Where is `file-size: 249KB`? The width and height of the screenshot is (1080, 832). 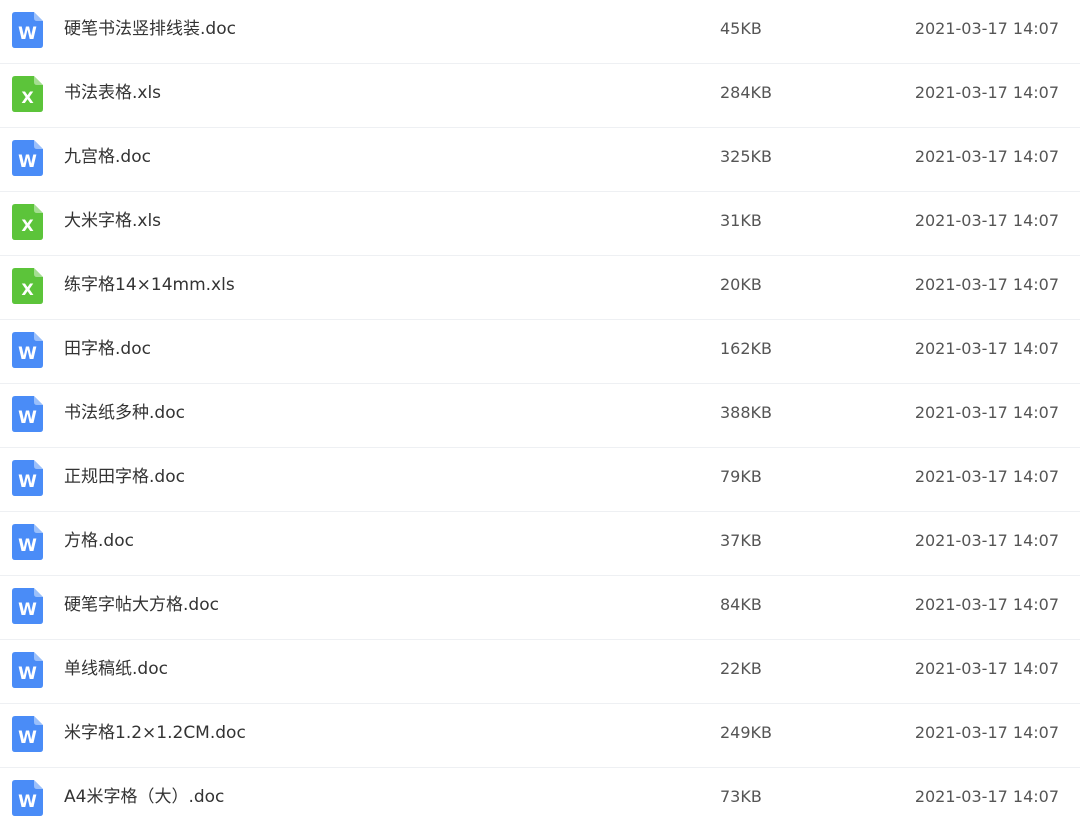 file-size: 249KB is located at coordinates (746, 732).